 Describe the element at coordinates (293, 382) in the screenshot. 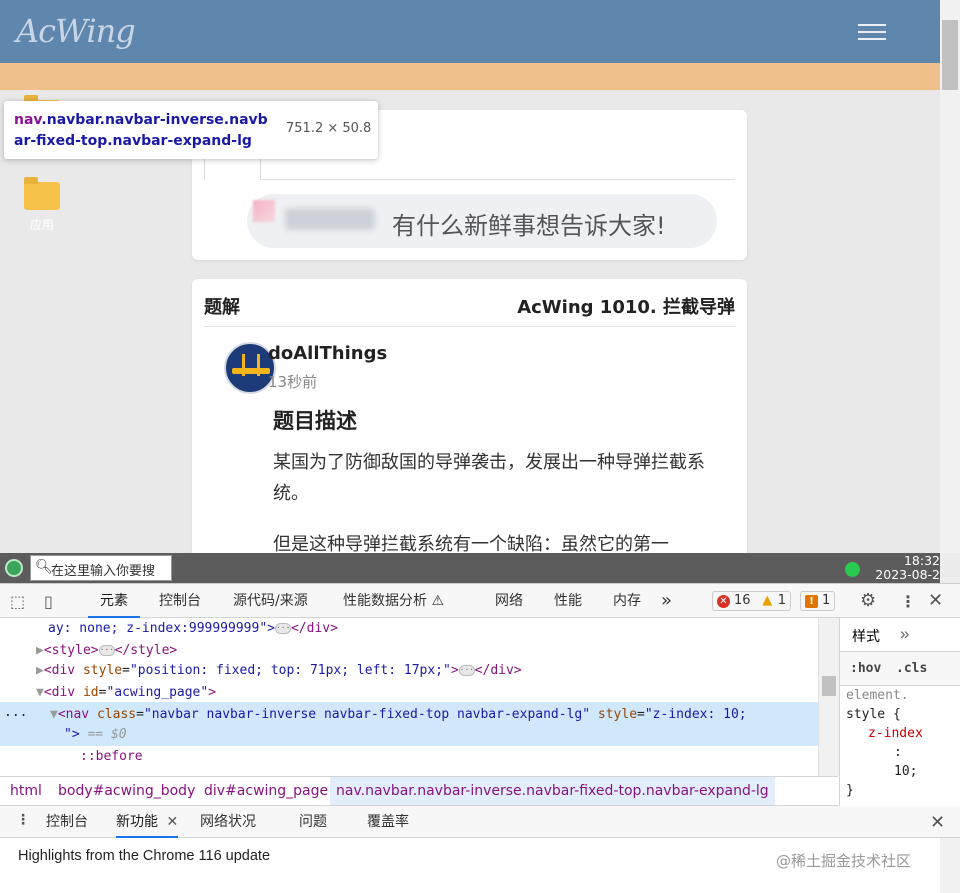

I see `post-time: 13秒前` at that location.